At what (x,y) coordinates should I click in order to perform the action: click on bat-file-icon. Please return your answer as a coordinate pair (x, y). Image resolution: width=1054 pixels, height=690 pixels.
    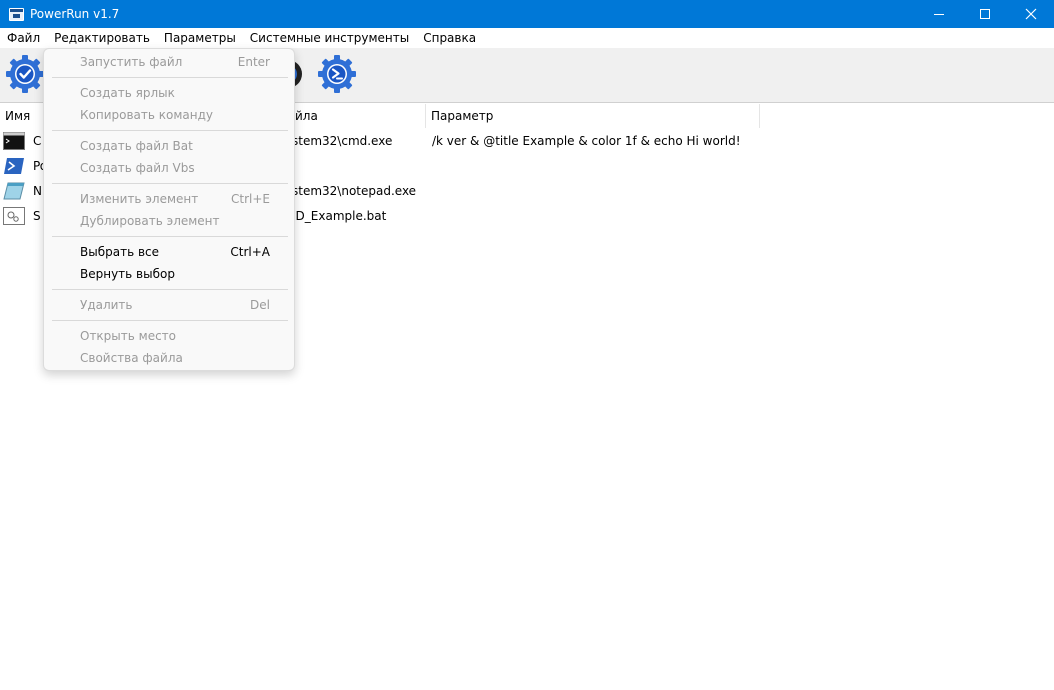
    Looking at the image, I should click on (14, 215).